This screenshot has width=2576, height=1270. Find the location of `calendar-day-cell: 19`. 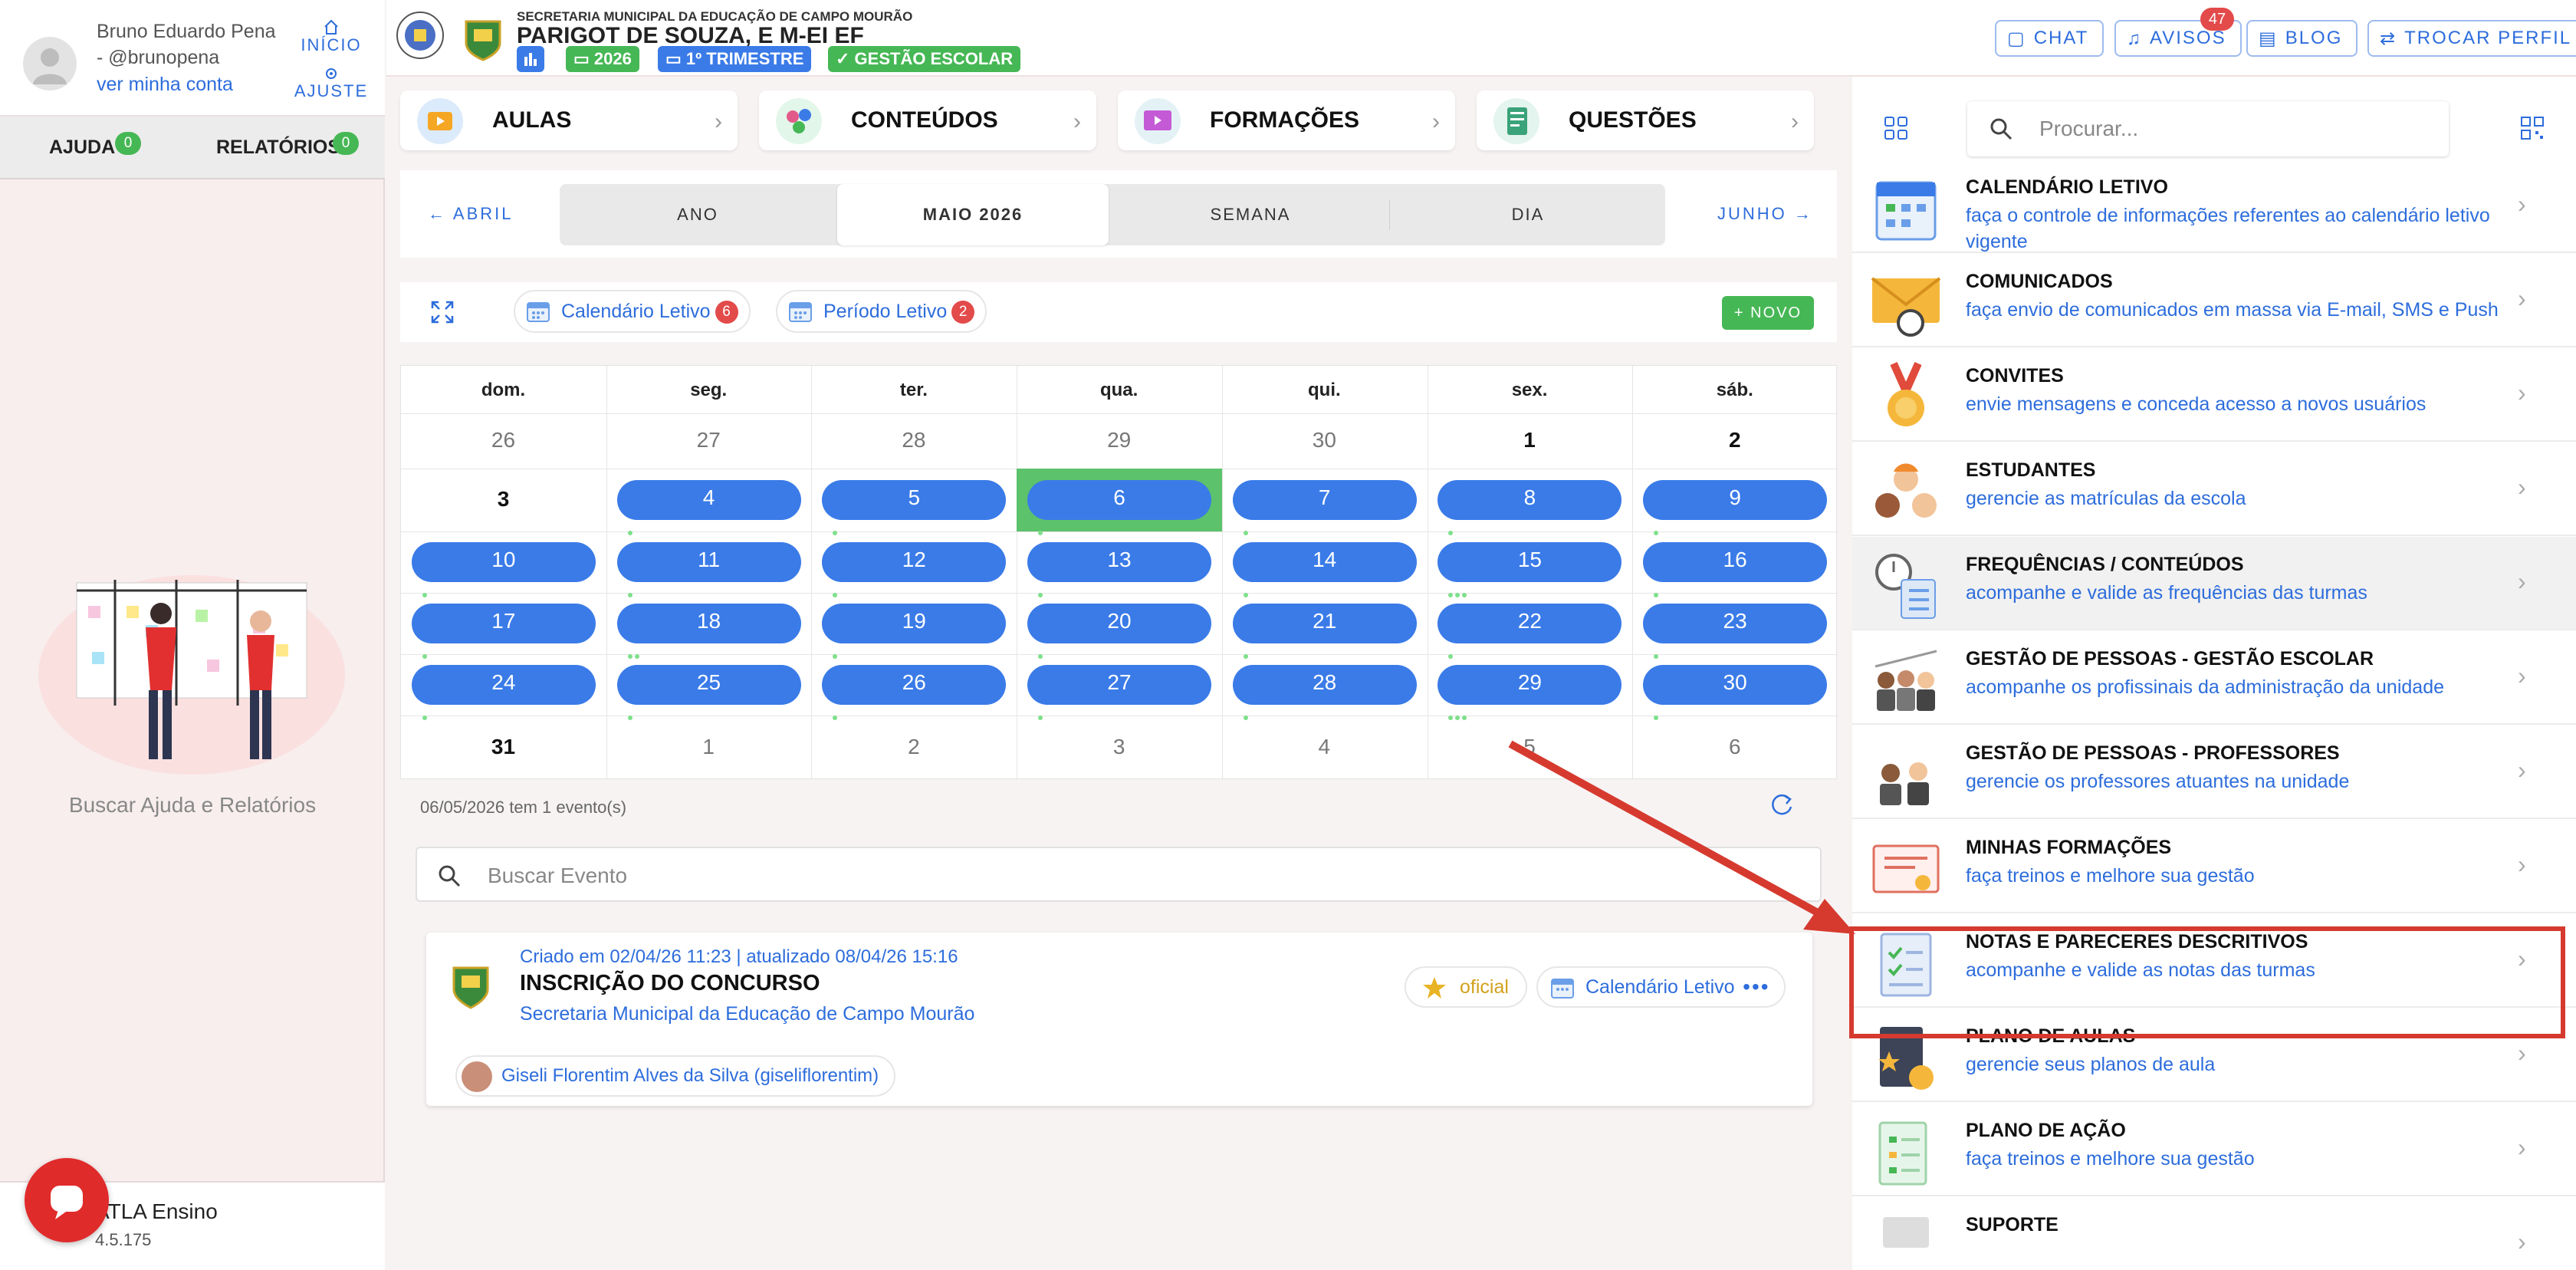

calendar-day-cell: 19 is located at coordinates (914, 626).